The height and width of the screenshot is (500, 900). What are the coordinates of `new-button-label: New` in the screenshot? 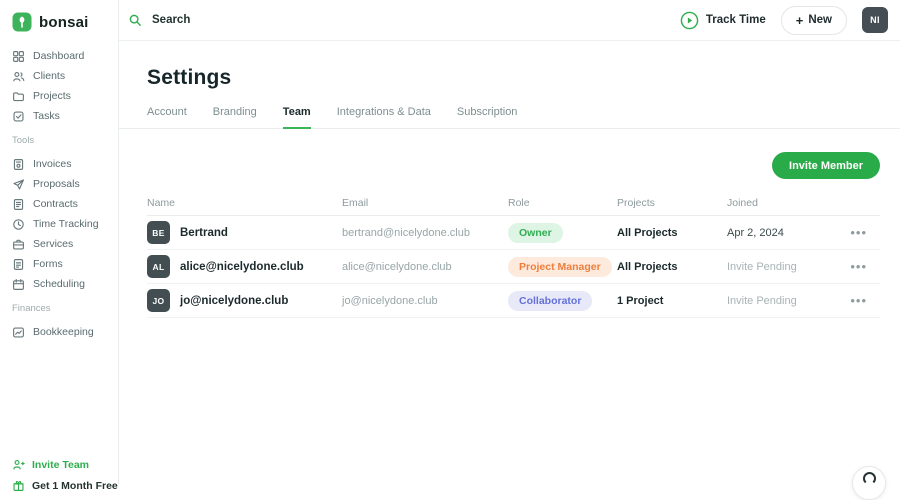 It's located at (820, 20).